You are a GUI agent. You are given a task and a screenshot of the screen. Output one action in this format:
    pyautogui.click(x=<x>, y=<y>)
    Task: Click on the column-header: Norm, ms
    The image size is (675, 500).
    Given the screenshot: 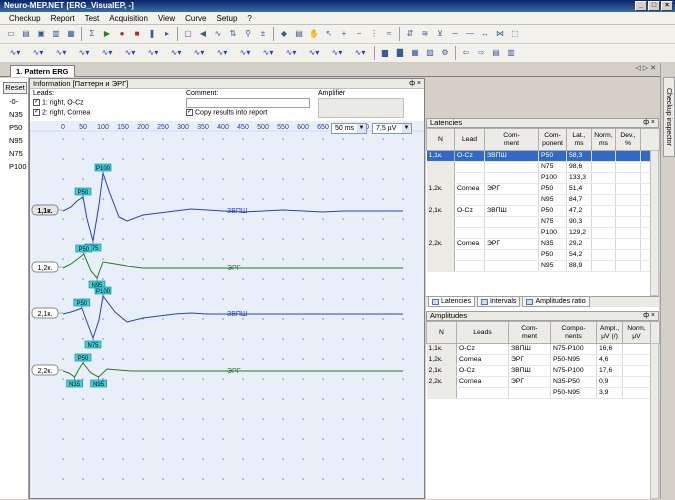 What is the action you would take?
    pyautogui.click(x=603, y=139)
    